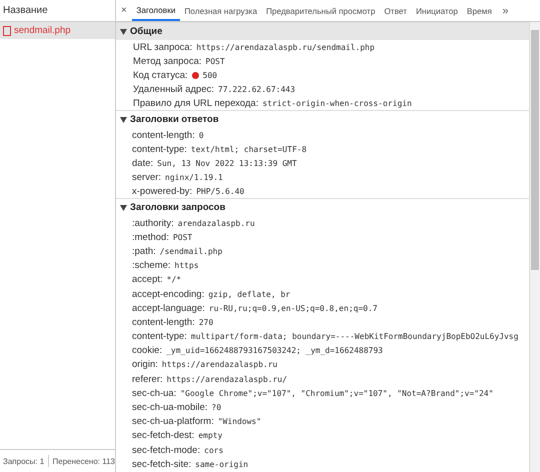 The image size is (540, 472). What do you see at coordinates (145, 364) in the screenshot?
I see `header-name: origin:` at bounding box center [145, 364].